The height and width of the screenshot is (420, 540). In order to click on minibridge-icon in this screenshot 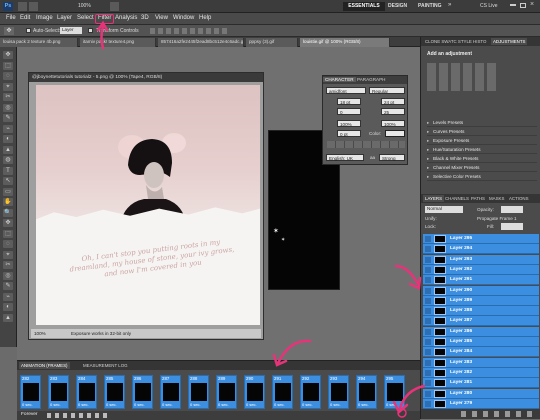, I will do `click(33, 6)`.